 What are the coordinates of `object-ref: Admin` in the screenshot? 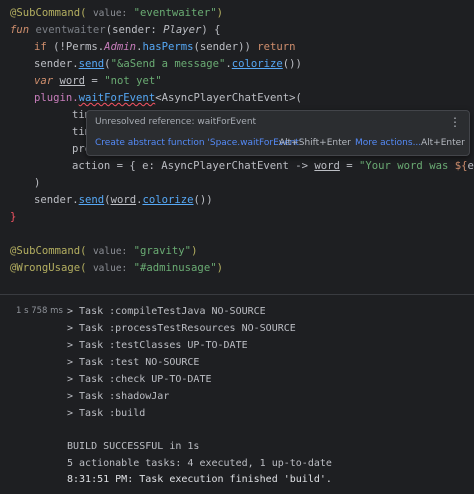 It's located at (120, 47).